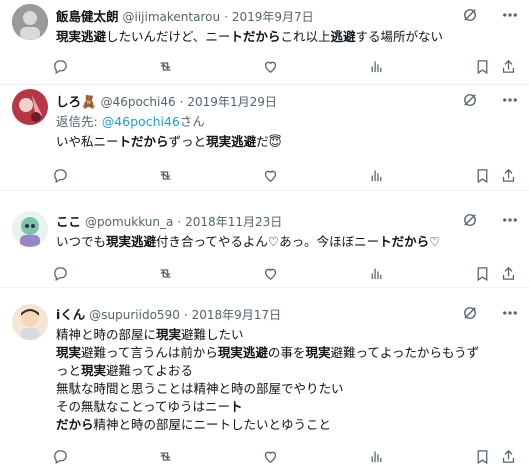 This screenshot has height=475, width=529. I want to click on tweet-text-line: その無駄なことってゆうはニート, so click(149, 406).